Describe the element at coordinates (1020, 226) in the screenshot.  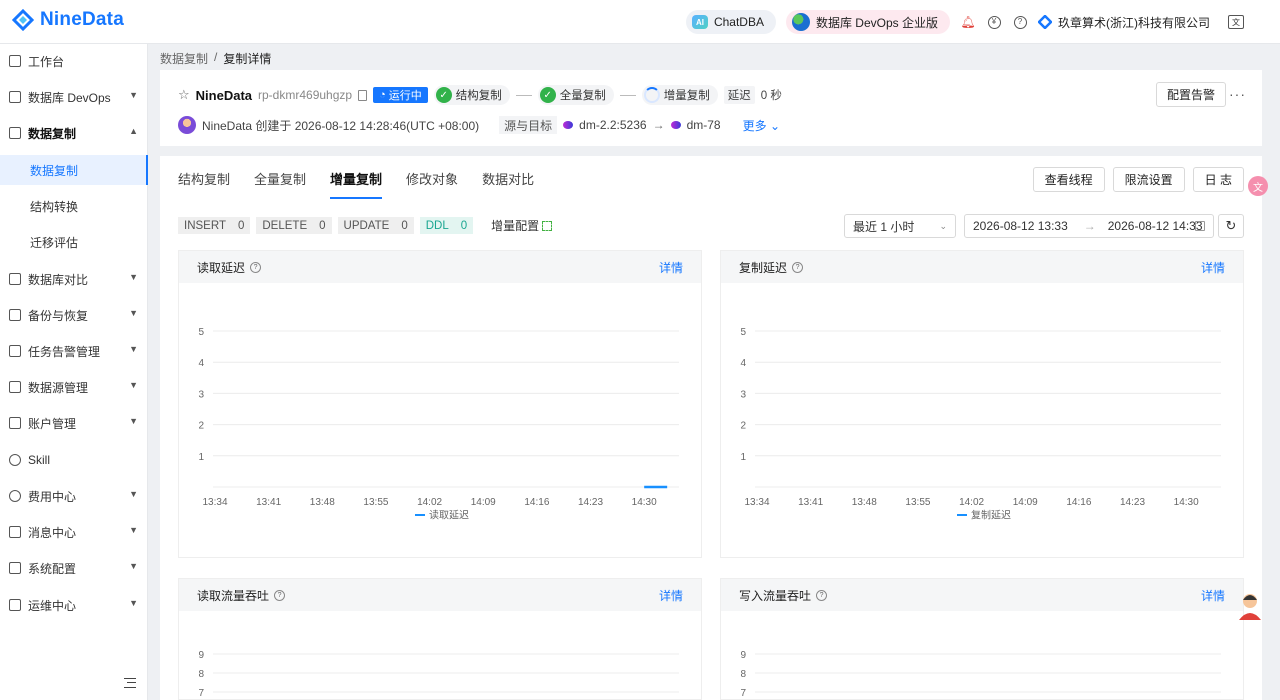
I see `range-start: 2026-08-12 13:33` at that location.